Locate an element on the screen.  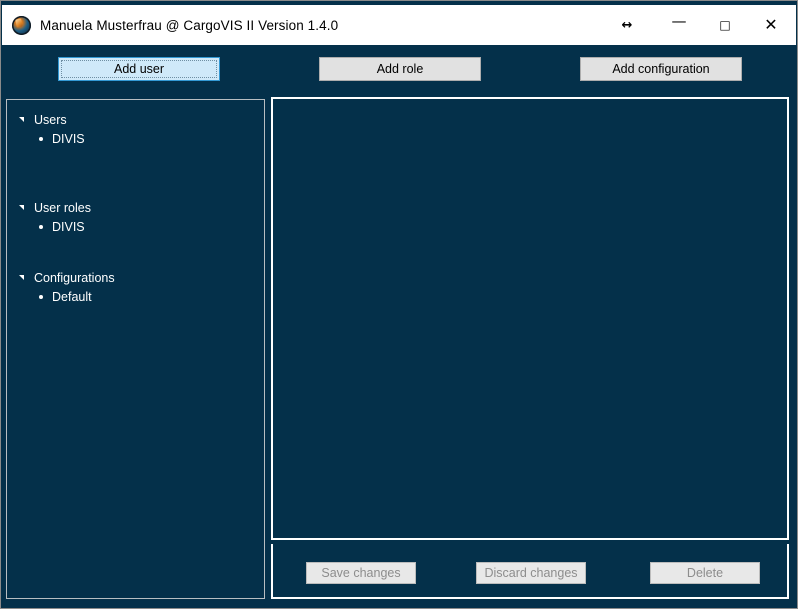
add-user-button: Add user is located at coordinates (139, 69).